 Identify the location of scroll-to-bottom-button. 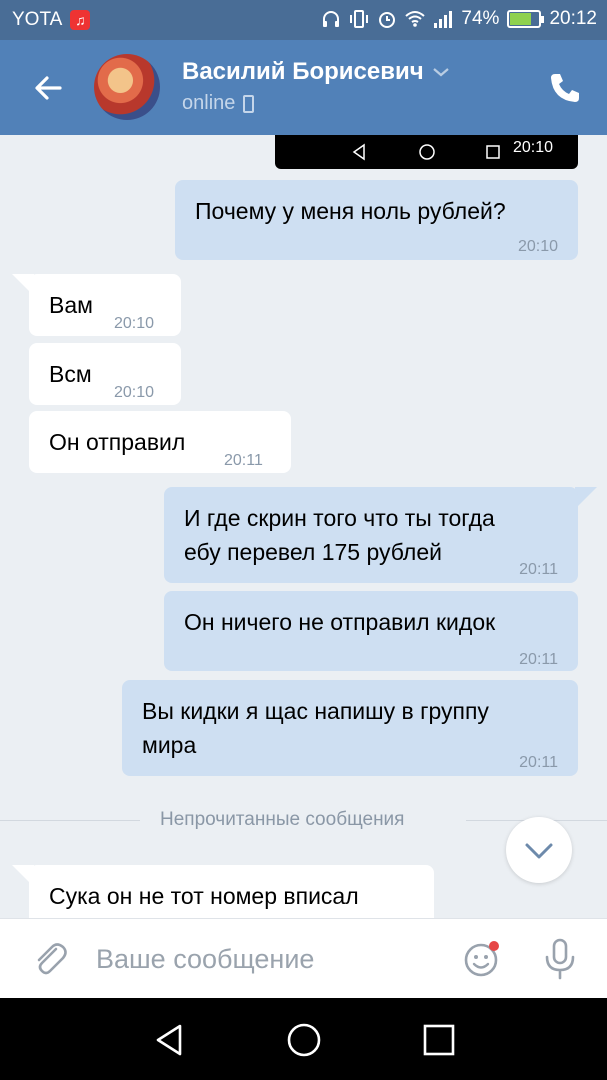
(539, 850).